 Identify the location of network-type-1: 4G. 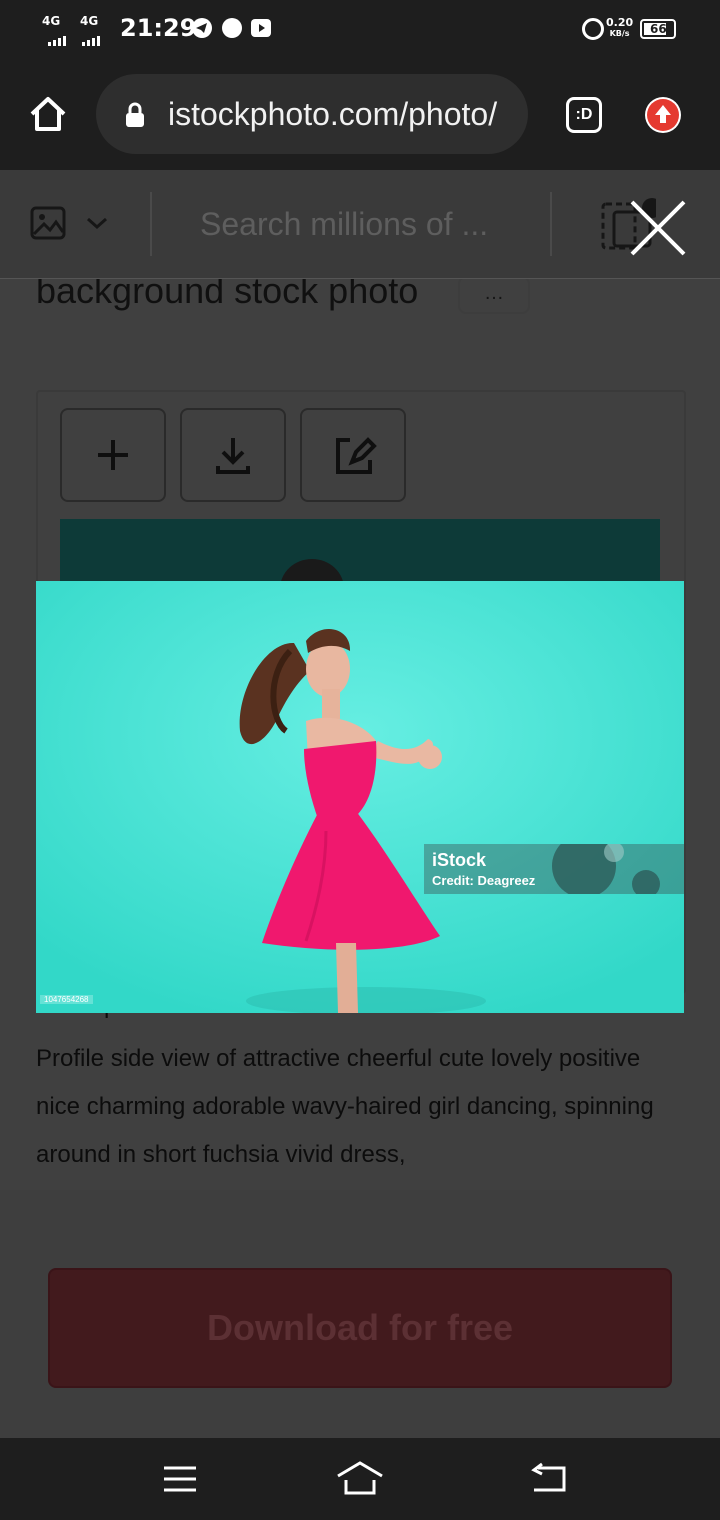
(51, 21).